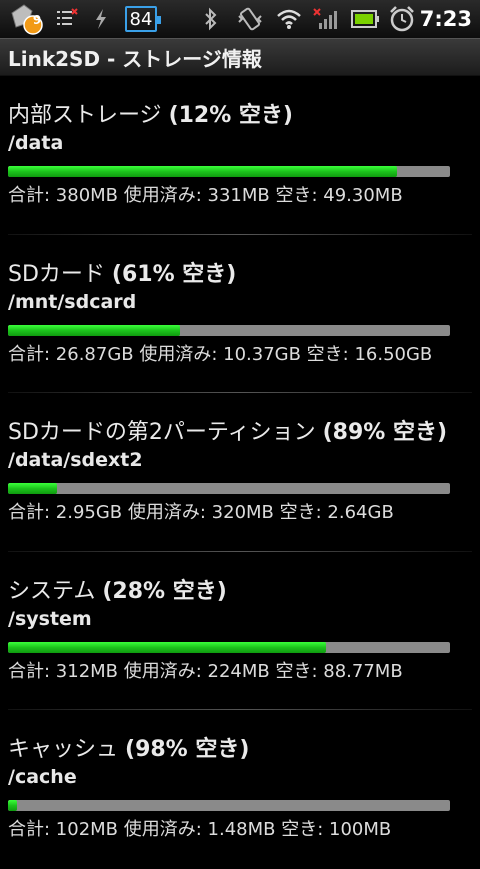  I want to click on status-bar: 9 84 7:23, so click(240, 19).